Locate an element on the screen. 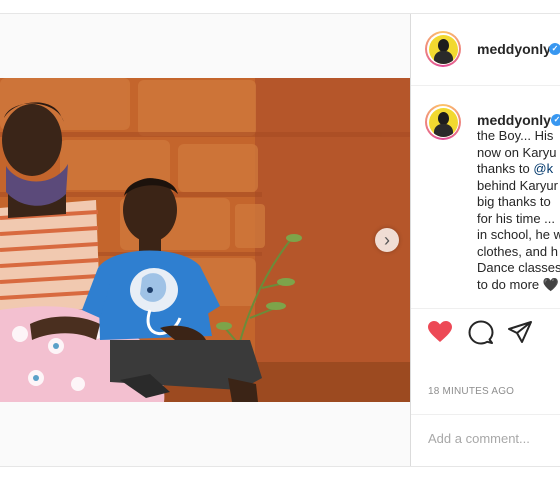 The image size is (560, 481). heart-icon is located at coordinates (440, 332).